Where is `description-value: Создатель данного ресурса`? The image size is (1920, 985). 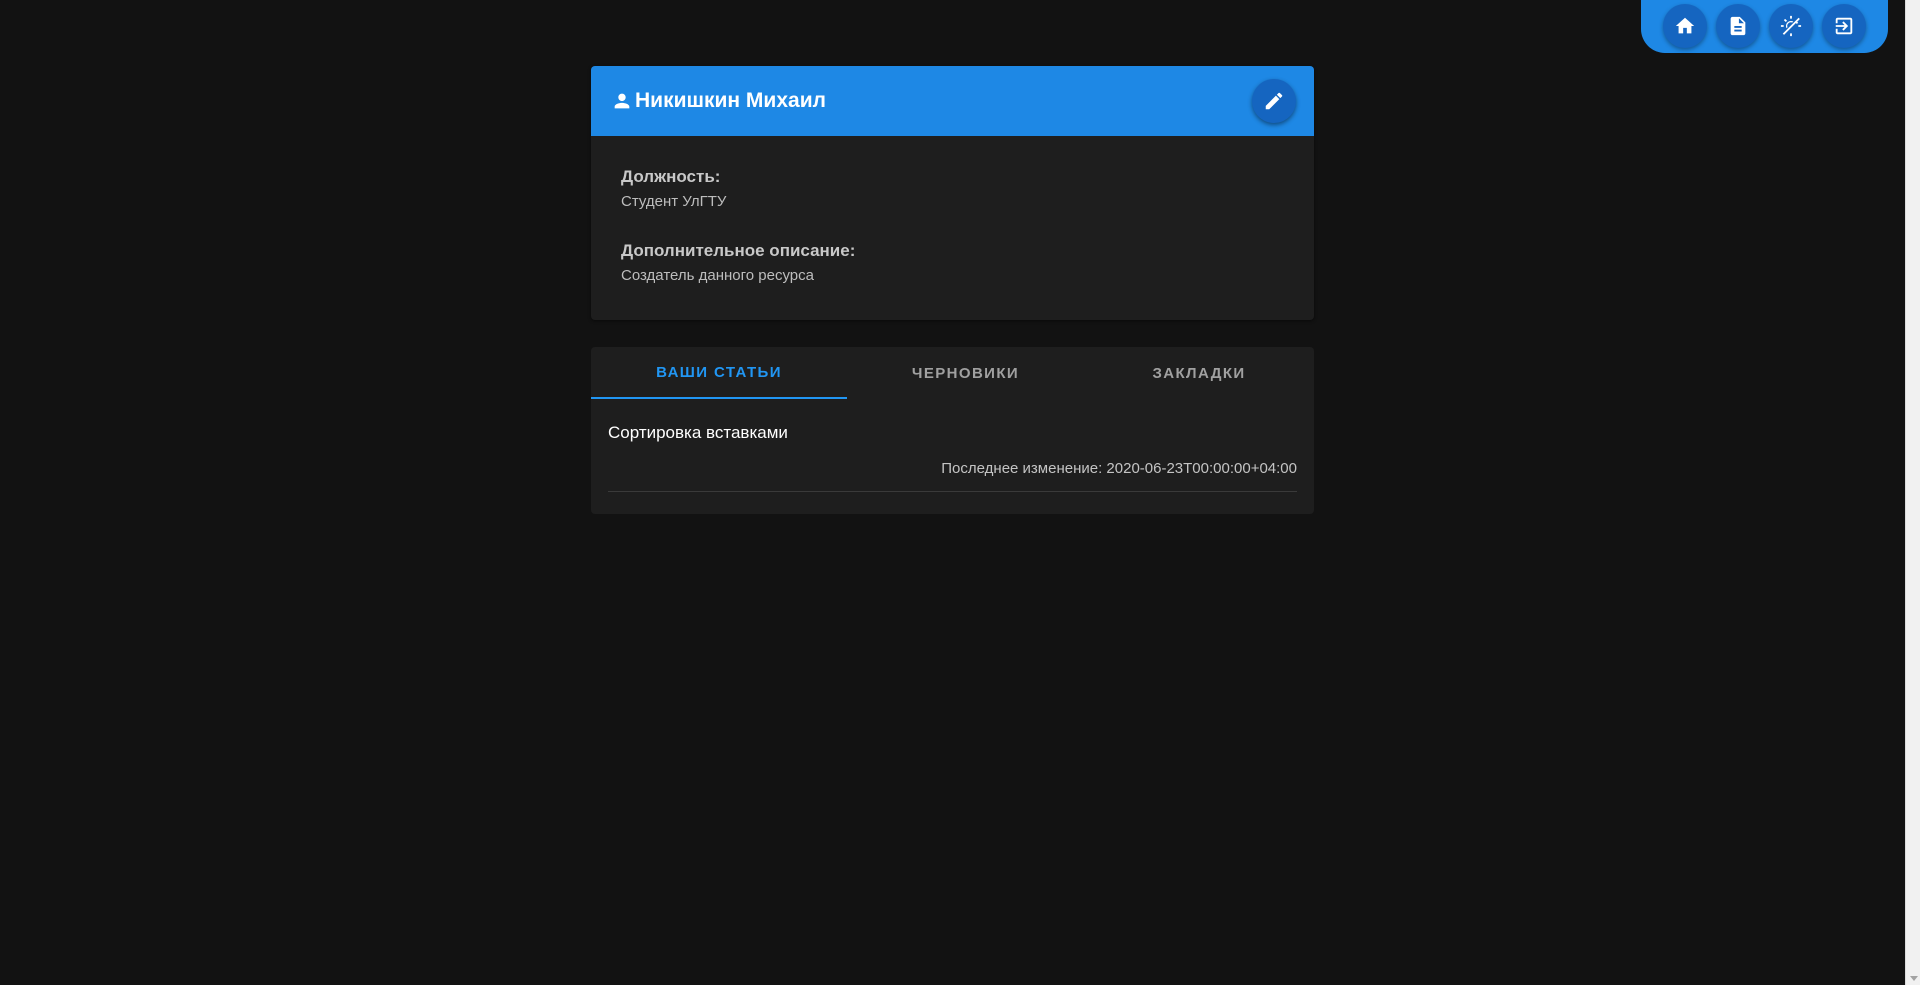
description-value: Создатель данного ресурса is located at coordinates (717, 275).